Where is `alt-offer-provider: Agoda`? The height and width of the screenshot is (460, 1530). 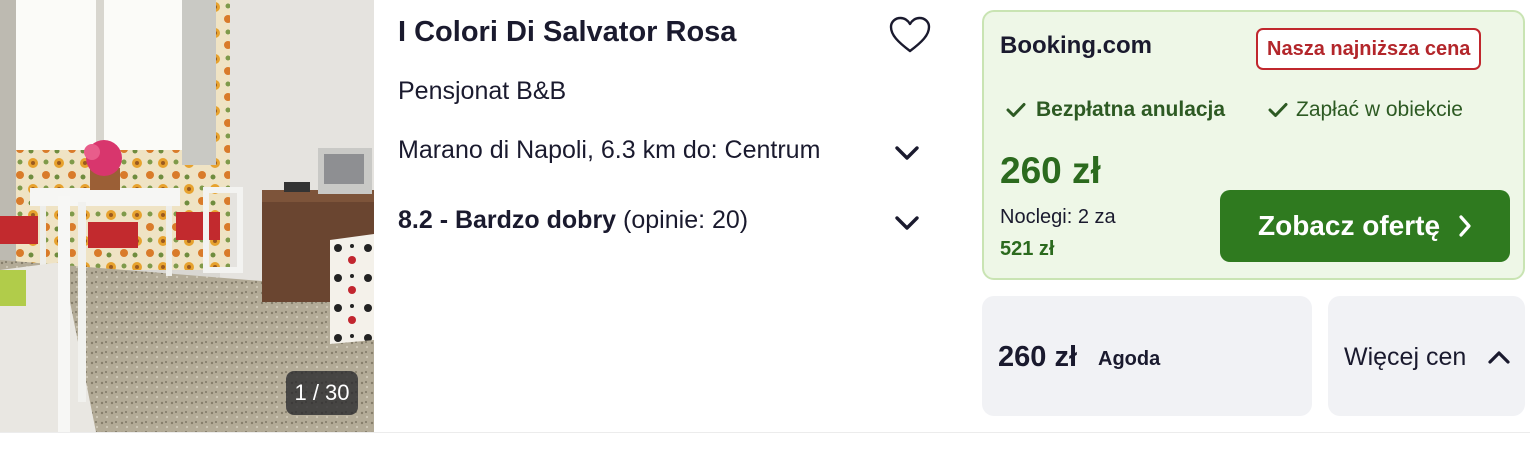 alt-offer-provider: Agoda is located at coordinates (1129, 359).